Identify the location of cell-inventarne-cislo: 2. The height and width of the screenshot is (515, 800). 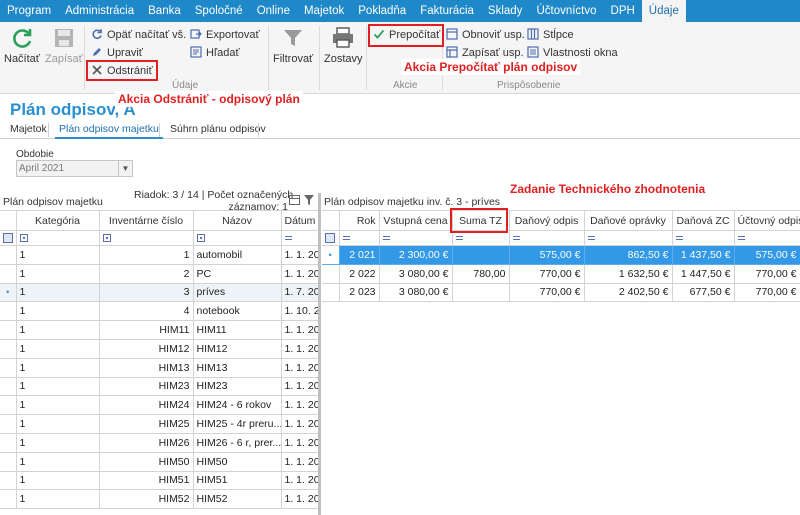
(146, 273).